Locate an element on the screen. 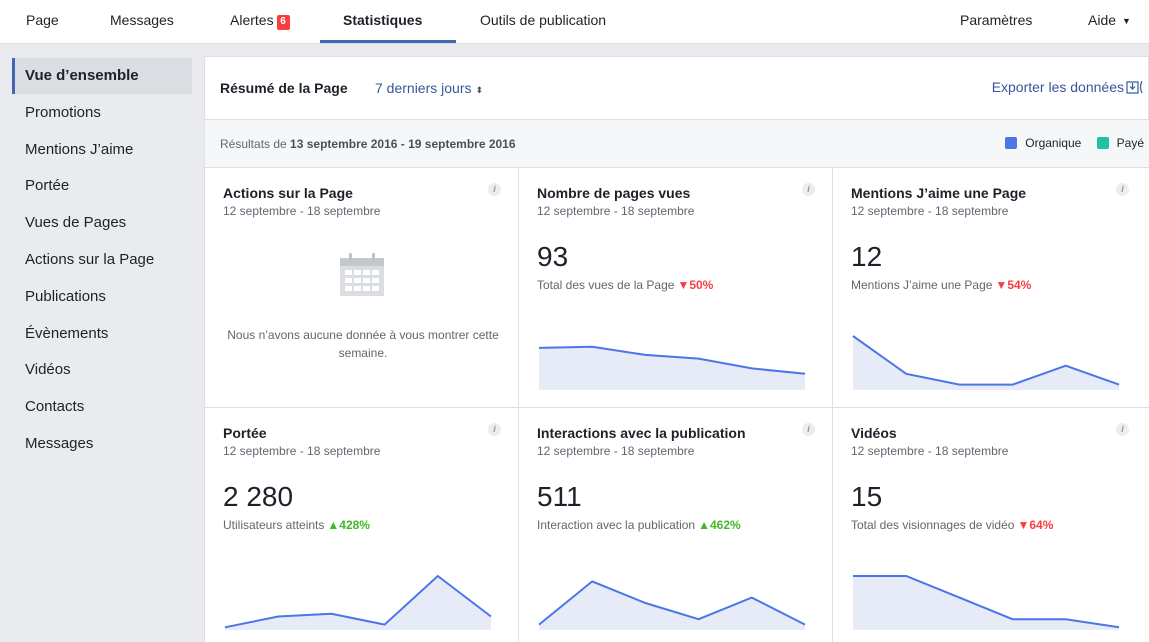 Image resolution: width=1149 pixels, height=642 pixels. metric-label-text: Mentions J’aime une Page is located at coordinates (922, 285).